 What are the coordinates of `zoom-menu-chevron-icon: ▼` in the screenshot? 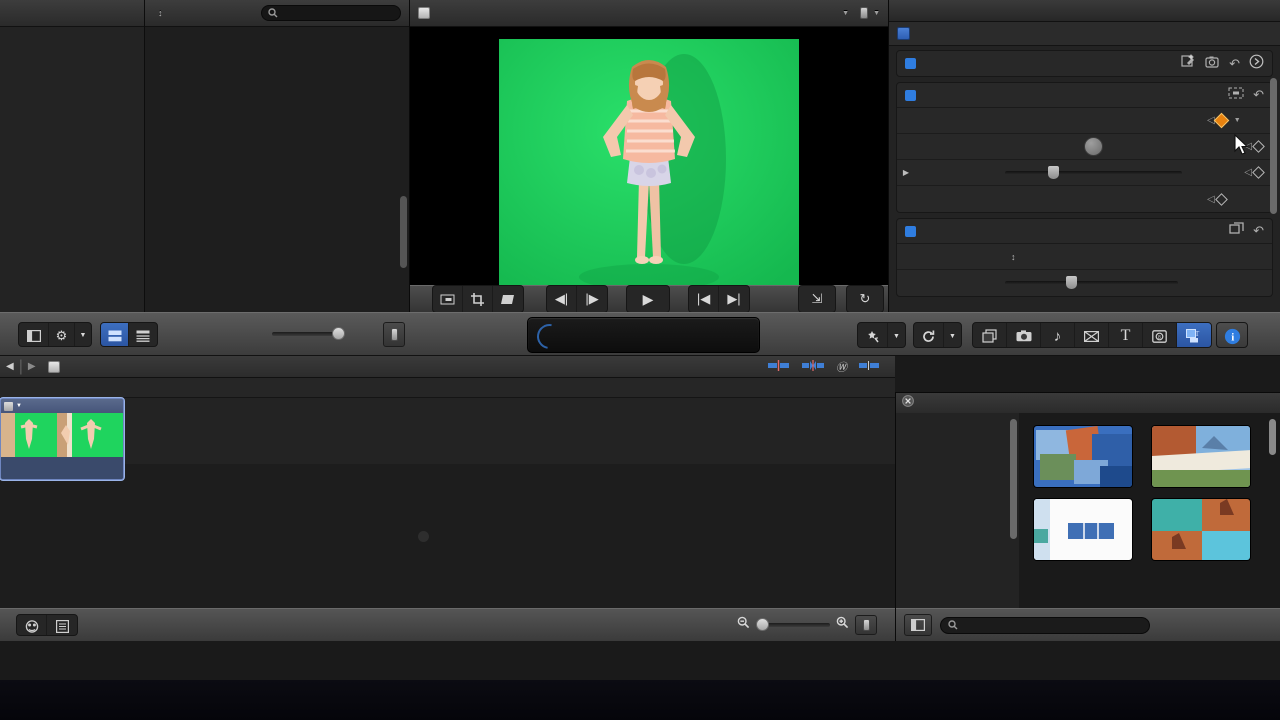 It's located at (845, 13).